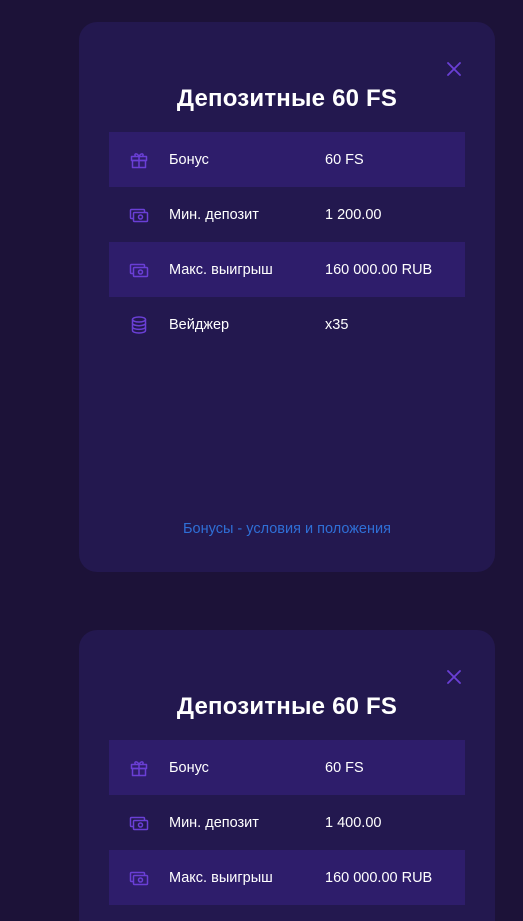  I want to click on min-deposit-row: Мин. депозит 1 200.00, so click(287, 214).